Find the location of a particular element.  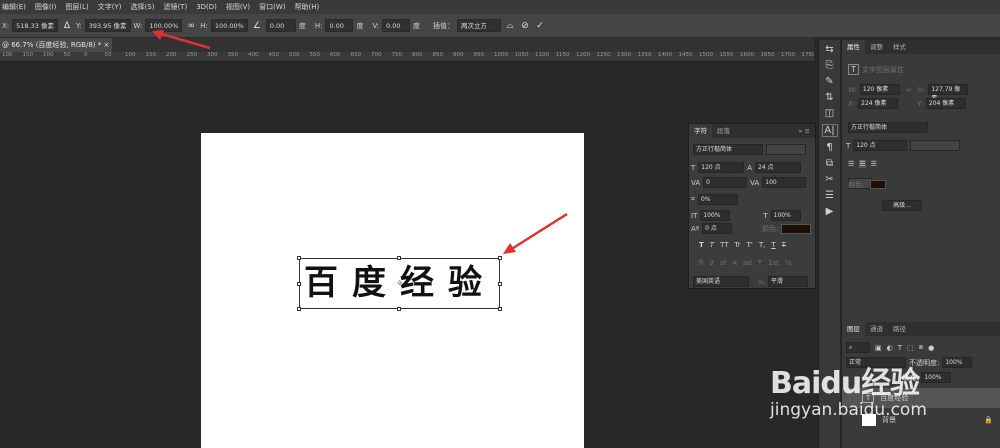

stylistic-alt-button: ad is located at coordinates (747, 263).